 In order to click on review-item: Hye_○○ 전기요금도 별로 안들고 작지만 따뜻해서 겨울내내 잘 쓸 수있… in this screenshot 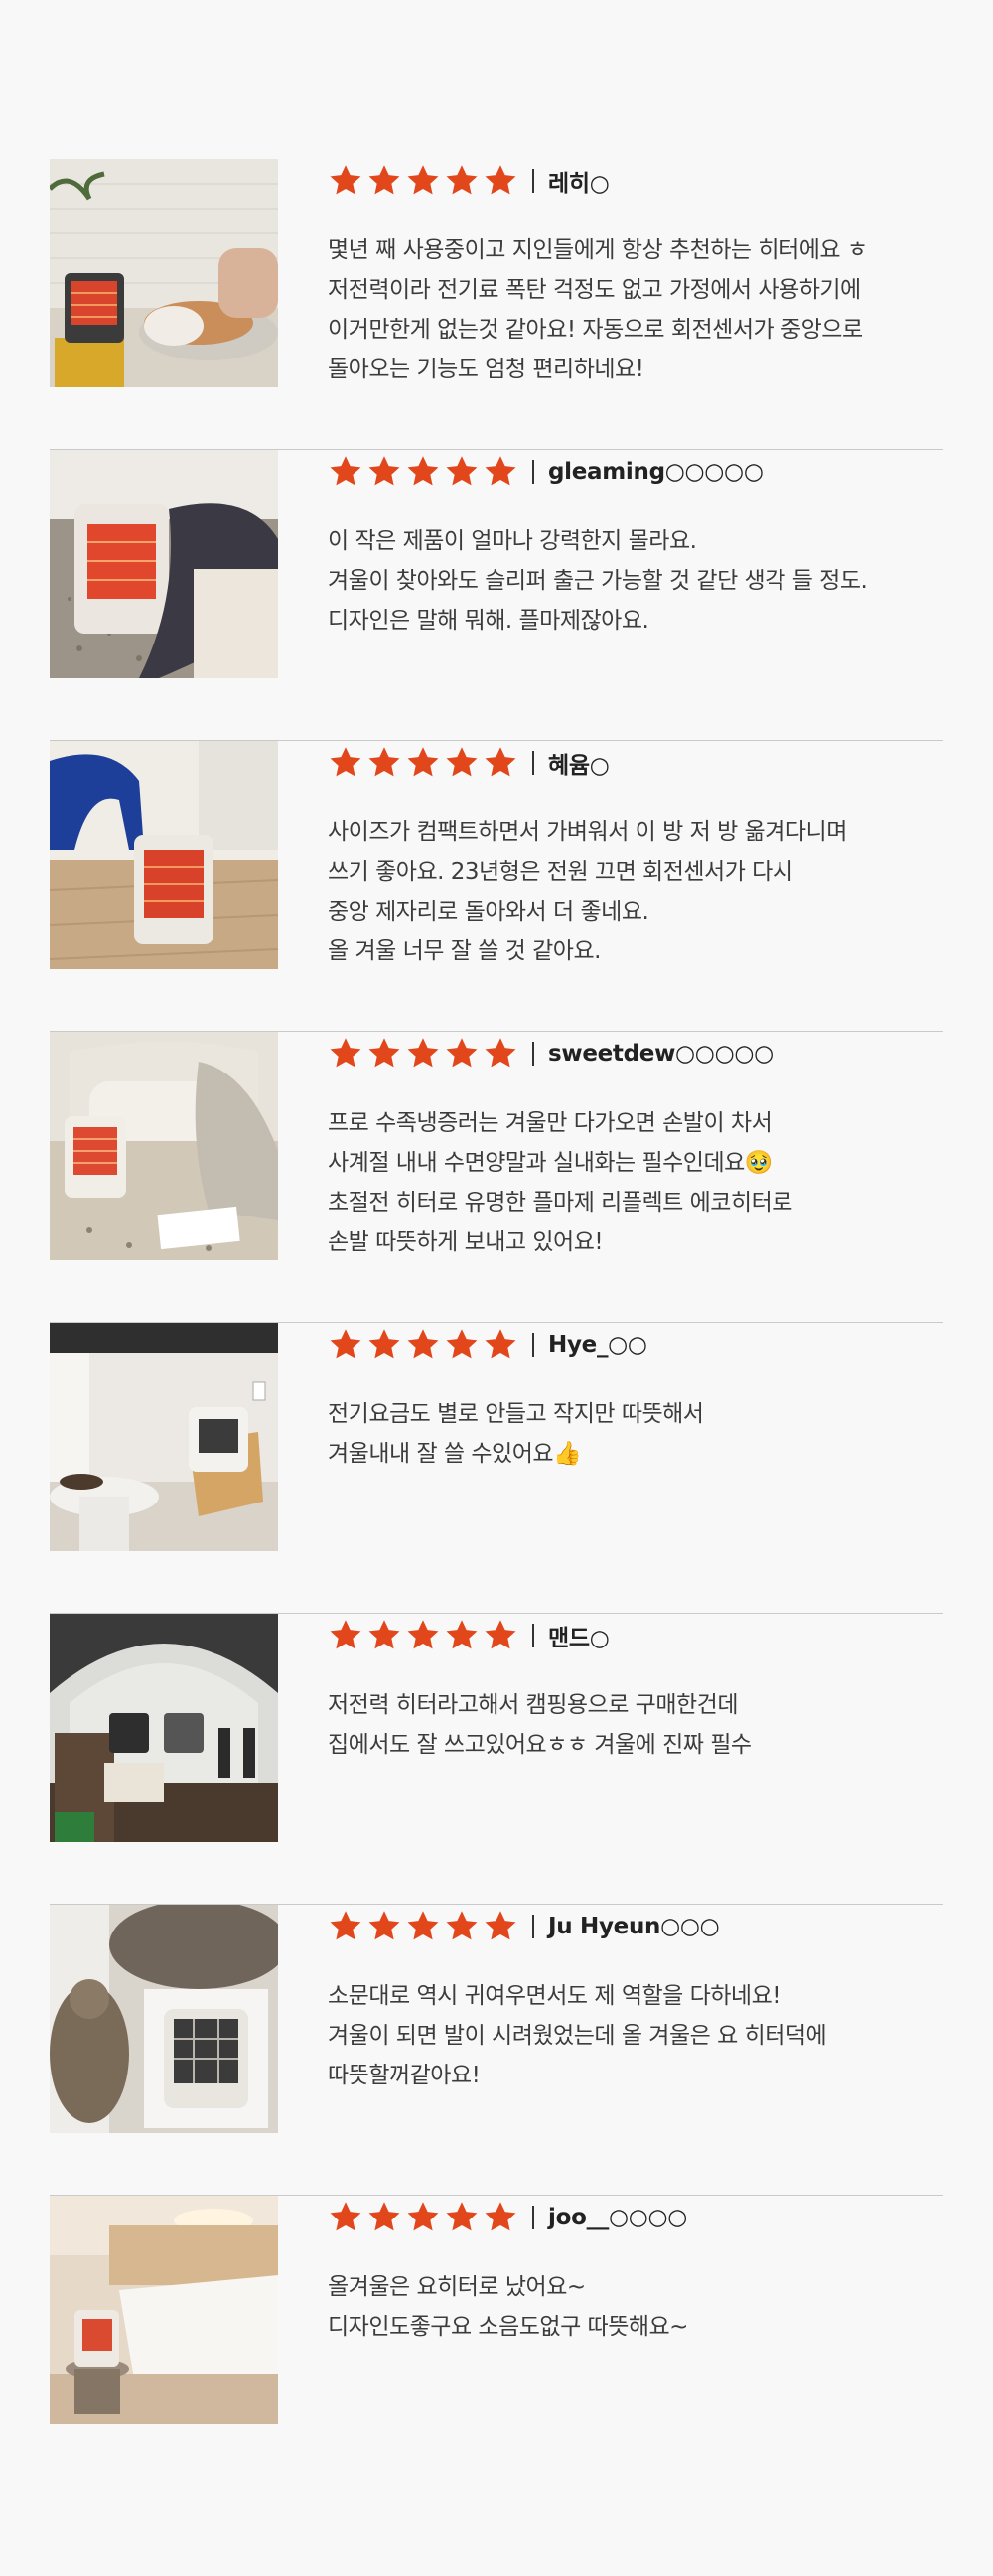, I will do `click(496, 1468)`.